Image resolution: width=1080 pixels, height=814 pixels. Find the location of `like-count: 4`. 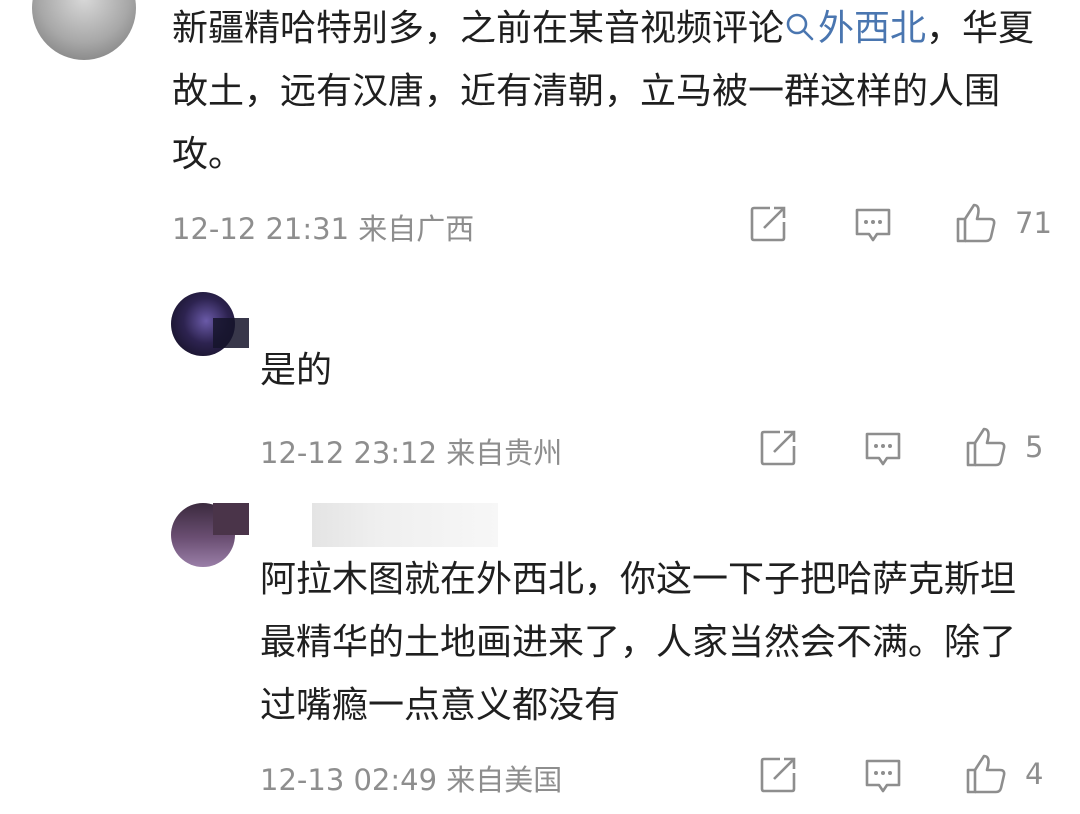

like-count: 4 is located at coordinates (1034, 774).